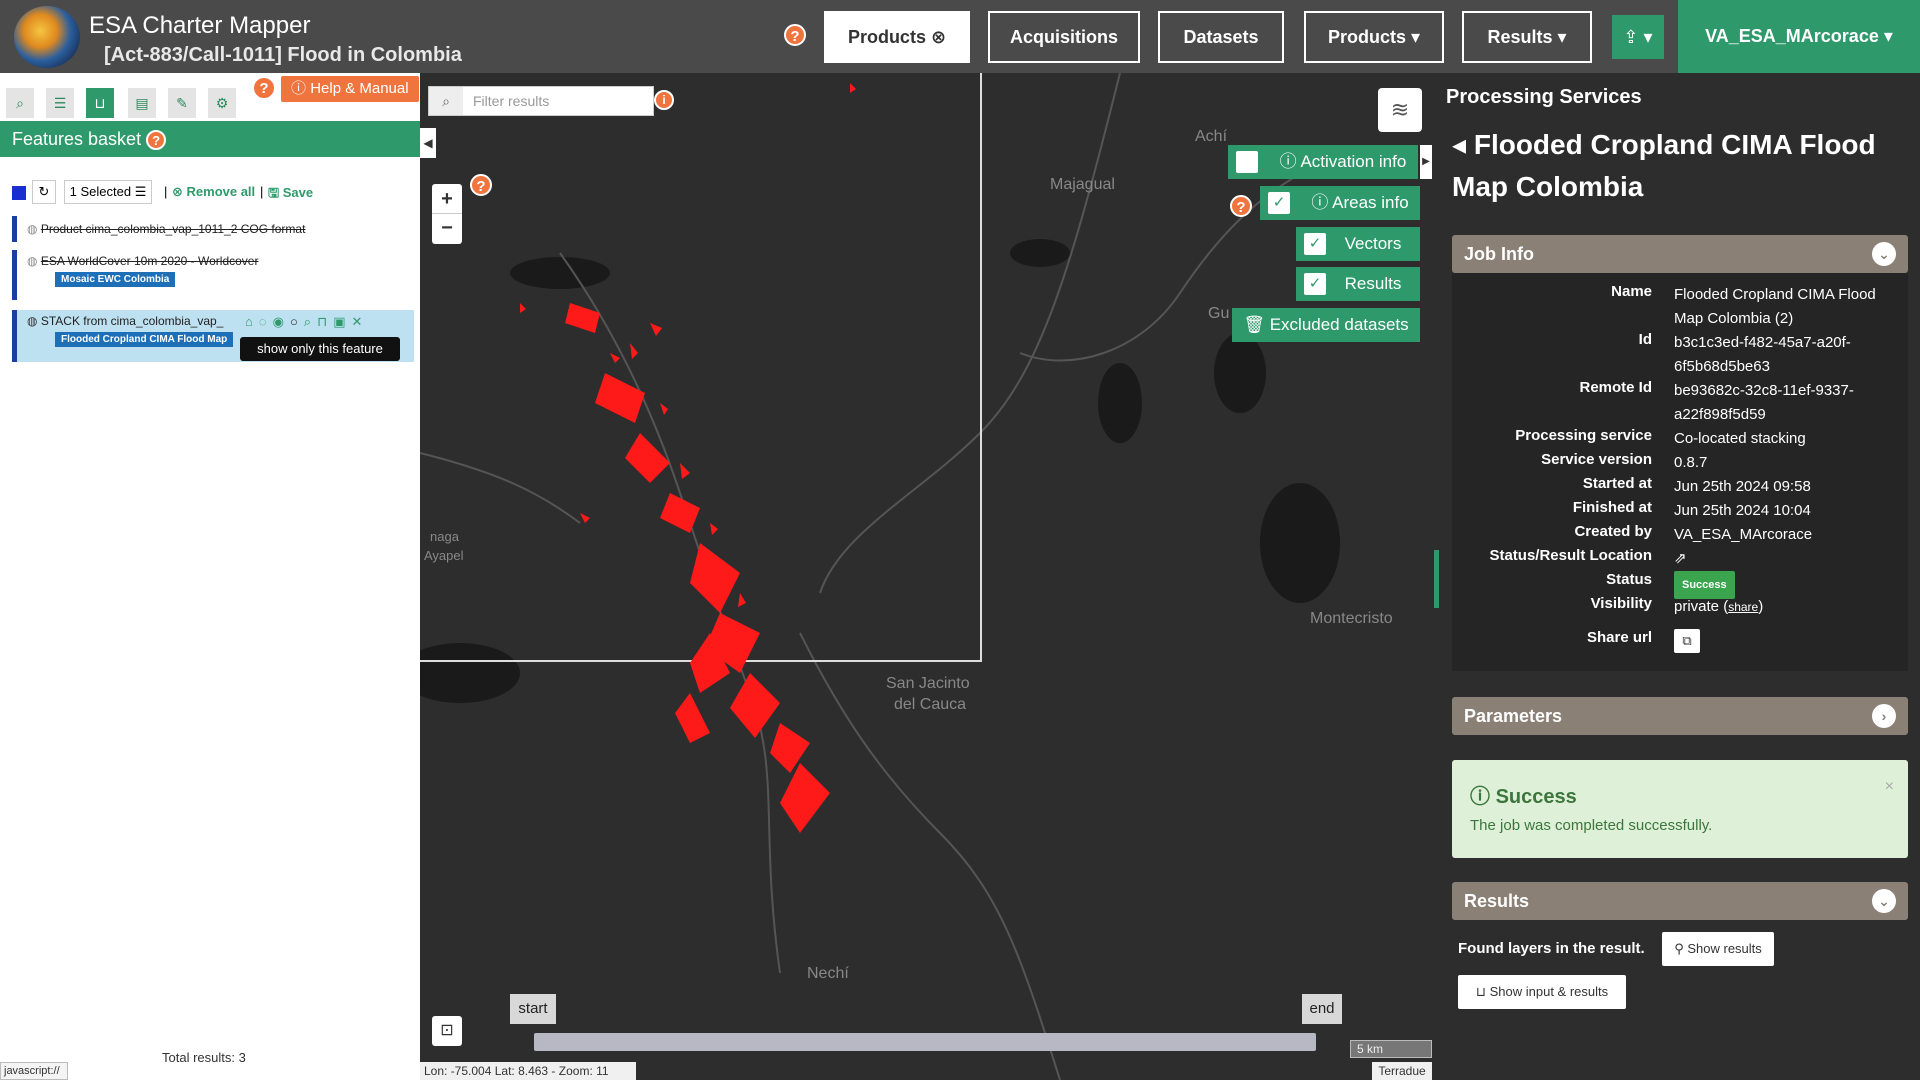  Describe the element at coordinates (213, 192) in the screenshot. I see `remove-all-link: ⊗ Remove all` at that location.